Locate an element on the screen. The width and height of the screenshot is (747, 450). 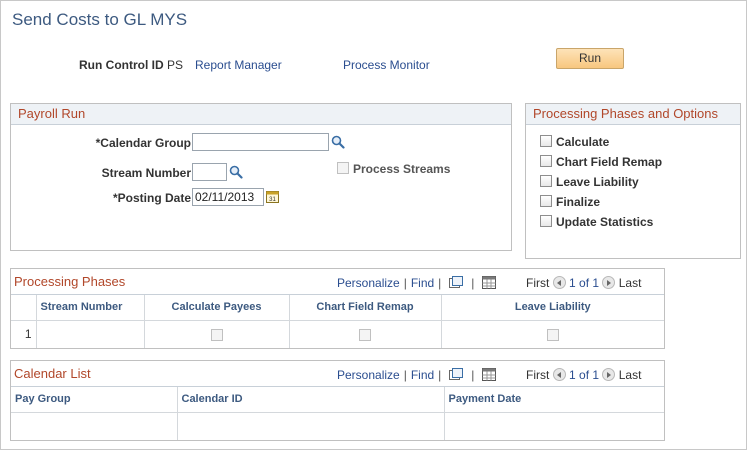
calendar-list-table: Pay Group Calendar ID Payment Date is located at coordinates (337, 413).